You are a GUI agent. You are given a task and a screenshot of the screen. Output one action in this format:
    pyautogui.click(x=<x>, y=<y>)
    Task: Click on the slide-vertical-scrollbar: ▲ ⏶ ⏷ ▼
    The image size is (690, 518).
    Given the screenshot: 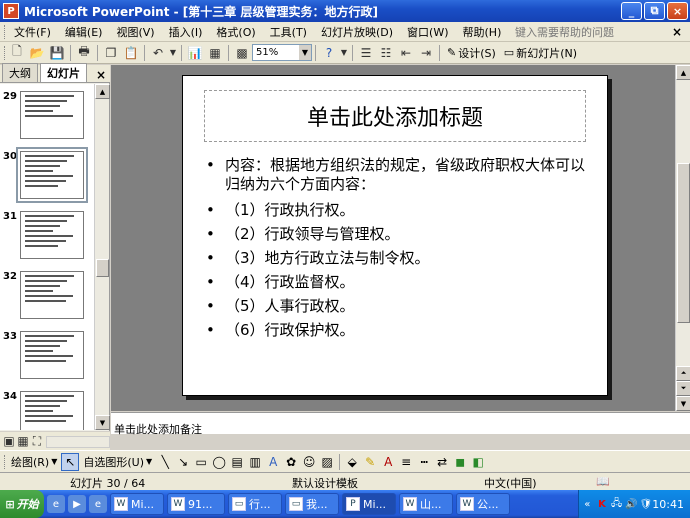 What is the action you would take?
    pyautogui.click(x=682, y=238)
    